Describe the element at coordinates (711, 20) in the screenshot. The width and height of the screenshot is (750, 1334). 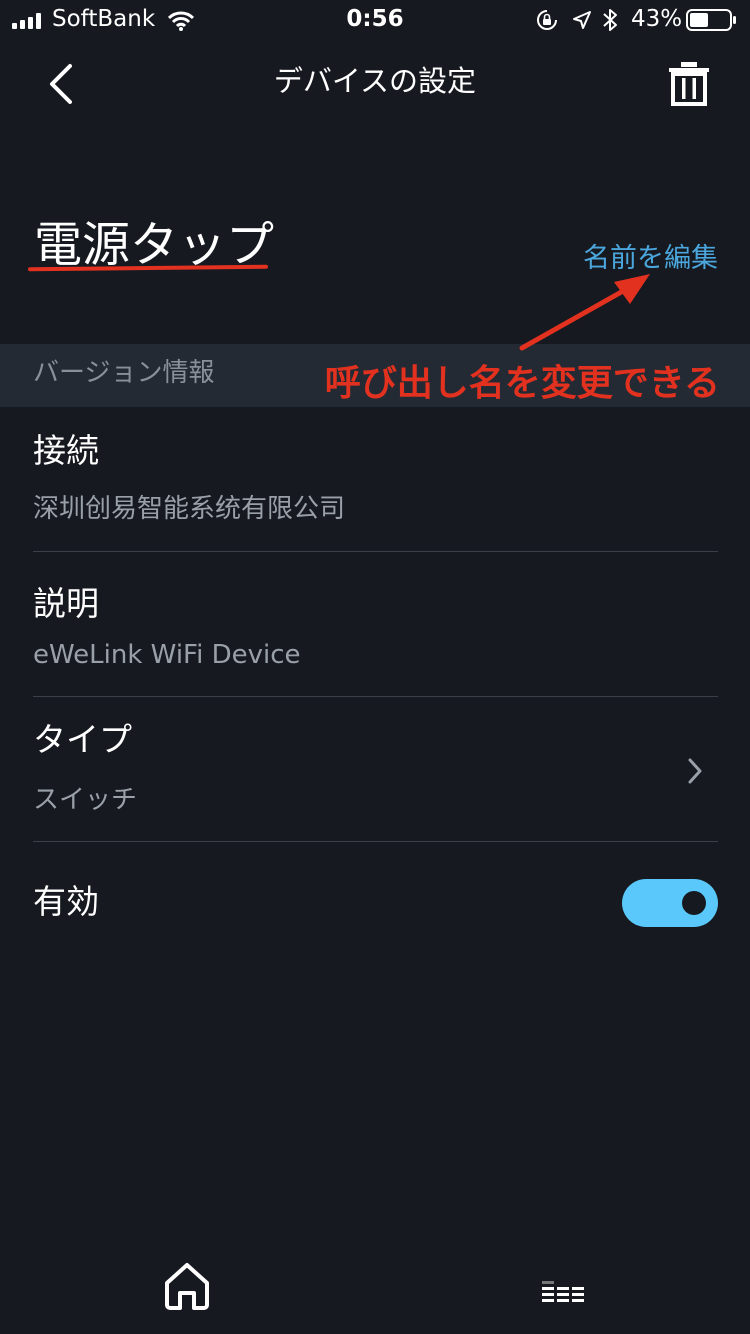
I see `battery-icon` at that location.